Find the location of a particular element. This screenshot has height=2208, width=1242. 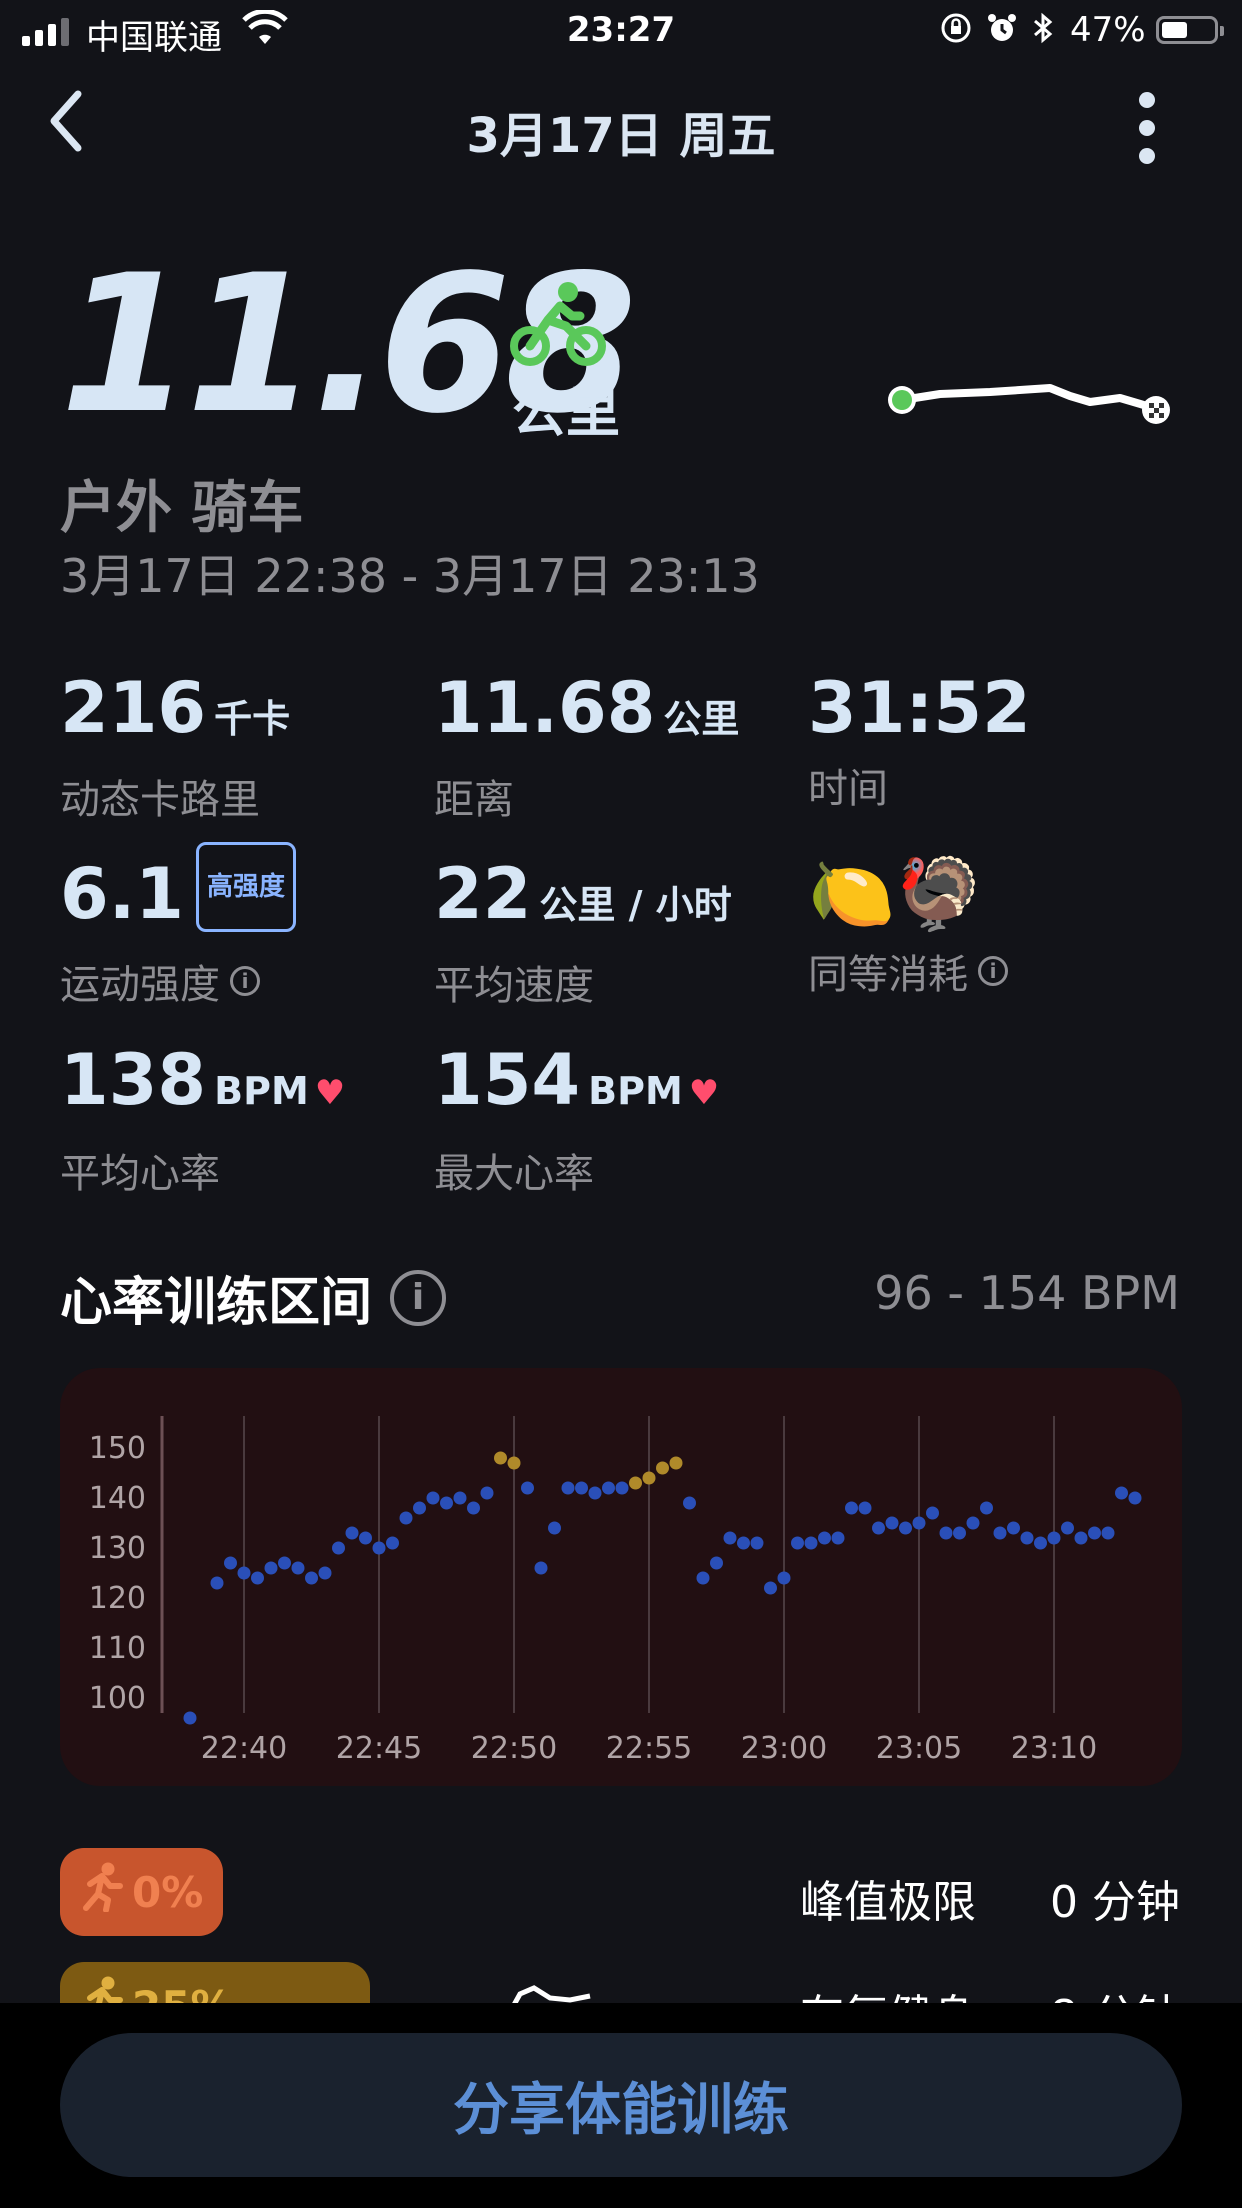

stat-calories: 216 千卡 动态卡路里 is located at coordinates (175, 746).